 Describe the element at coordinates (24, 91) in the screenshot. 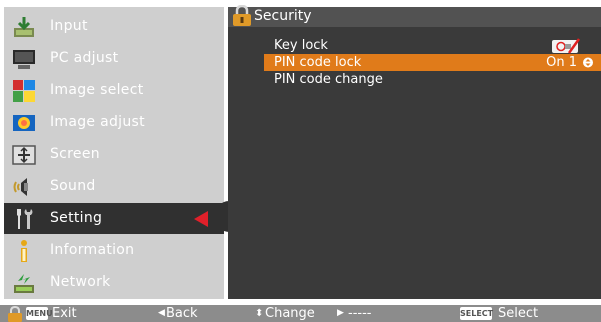

I see `image-select-icon` at that location.